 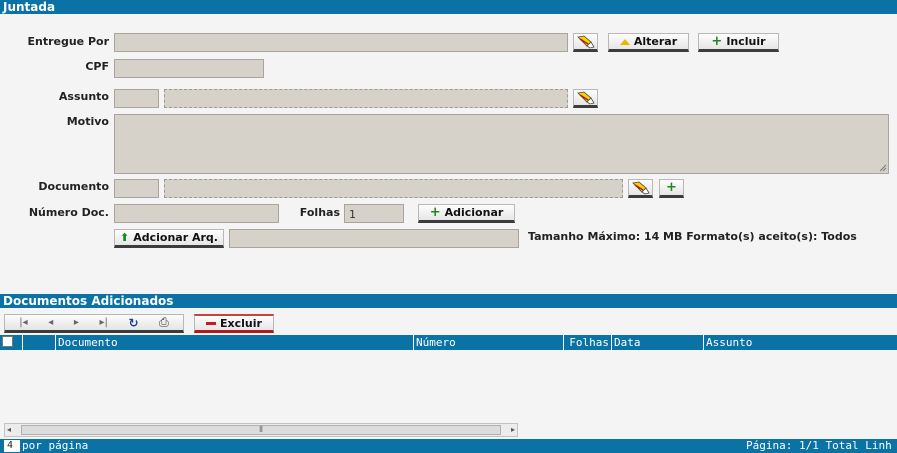 I want to click on scroll-left-icon: ◂, so click(x=9, y=430).